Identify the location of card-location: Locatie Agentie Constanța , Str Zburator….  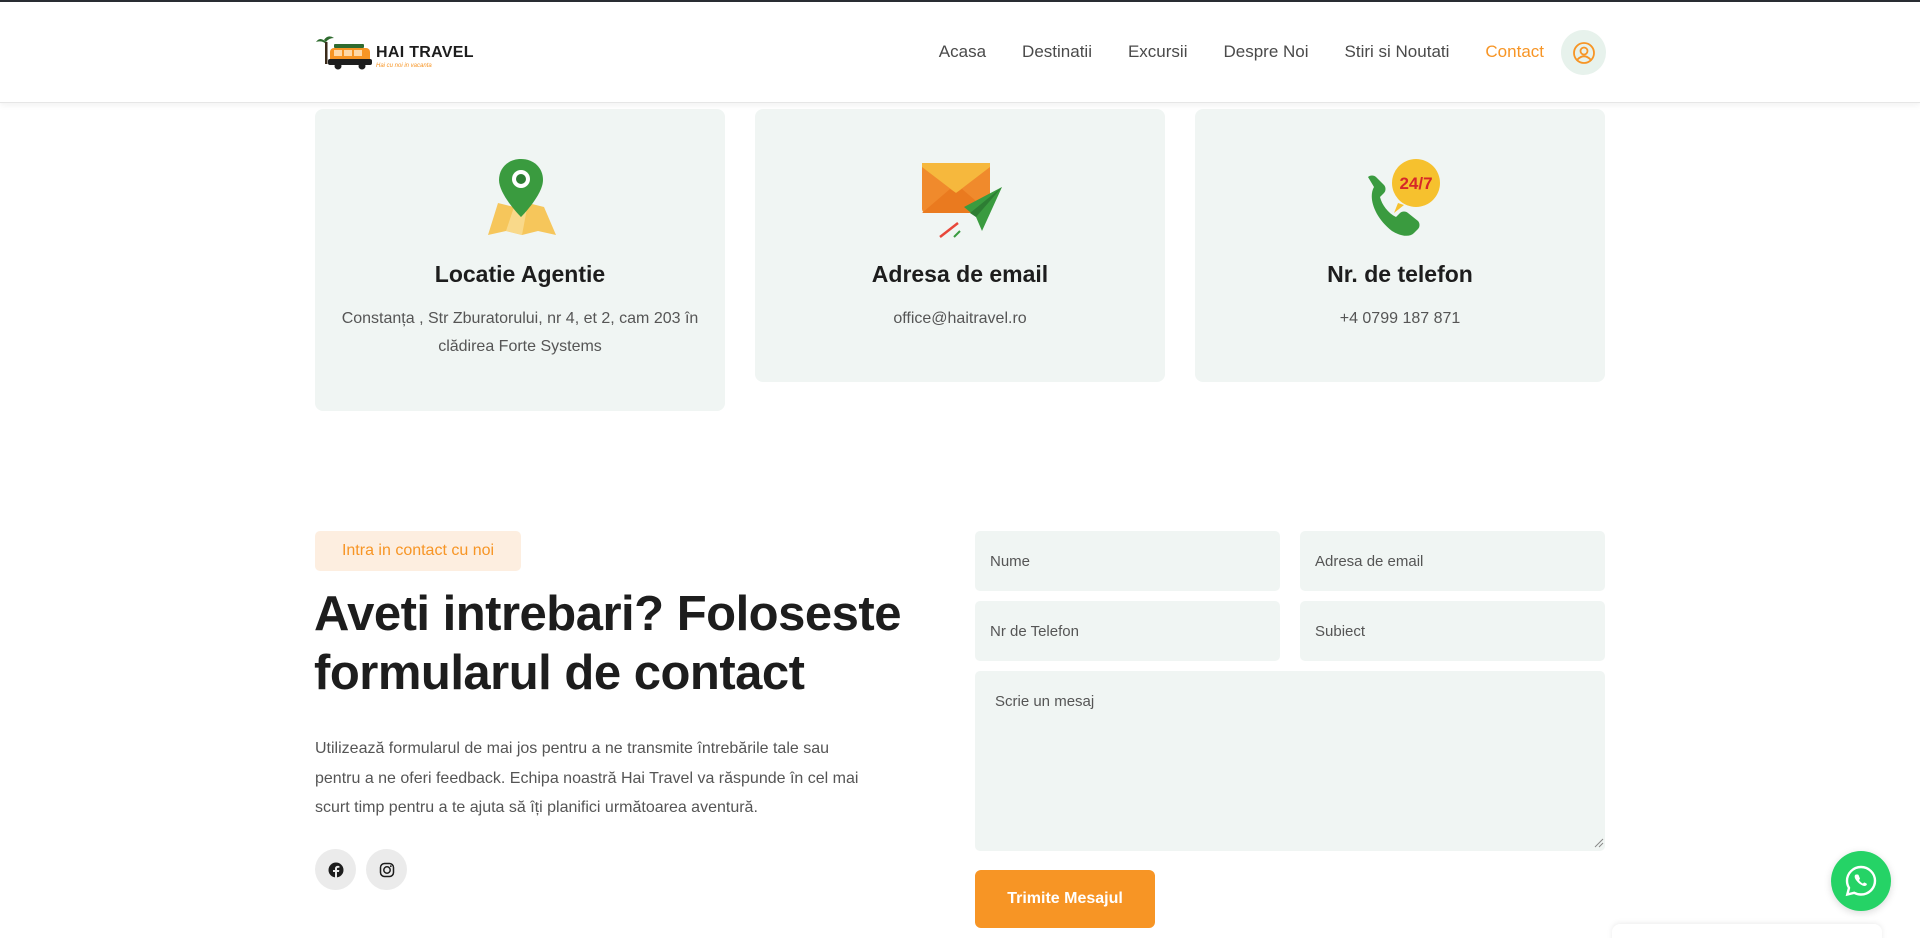
(520, 260).